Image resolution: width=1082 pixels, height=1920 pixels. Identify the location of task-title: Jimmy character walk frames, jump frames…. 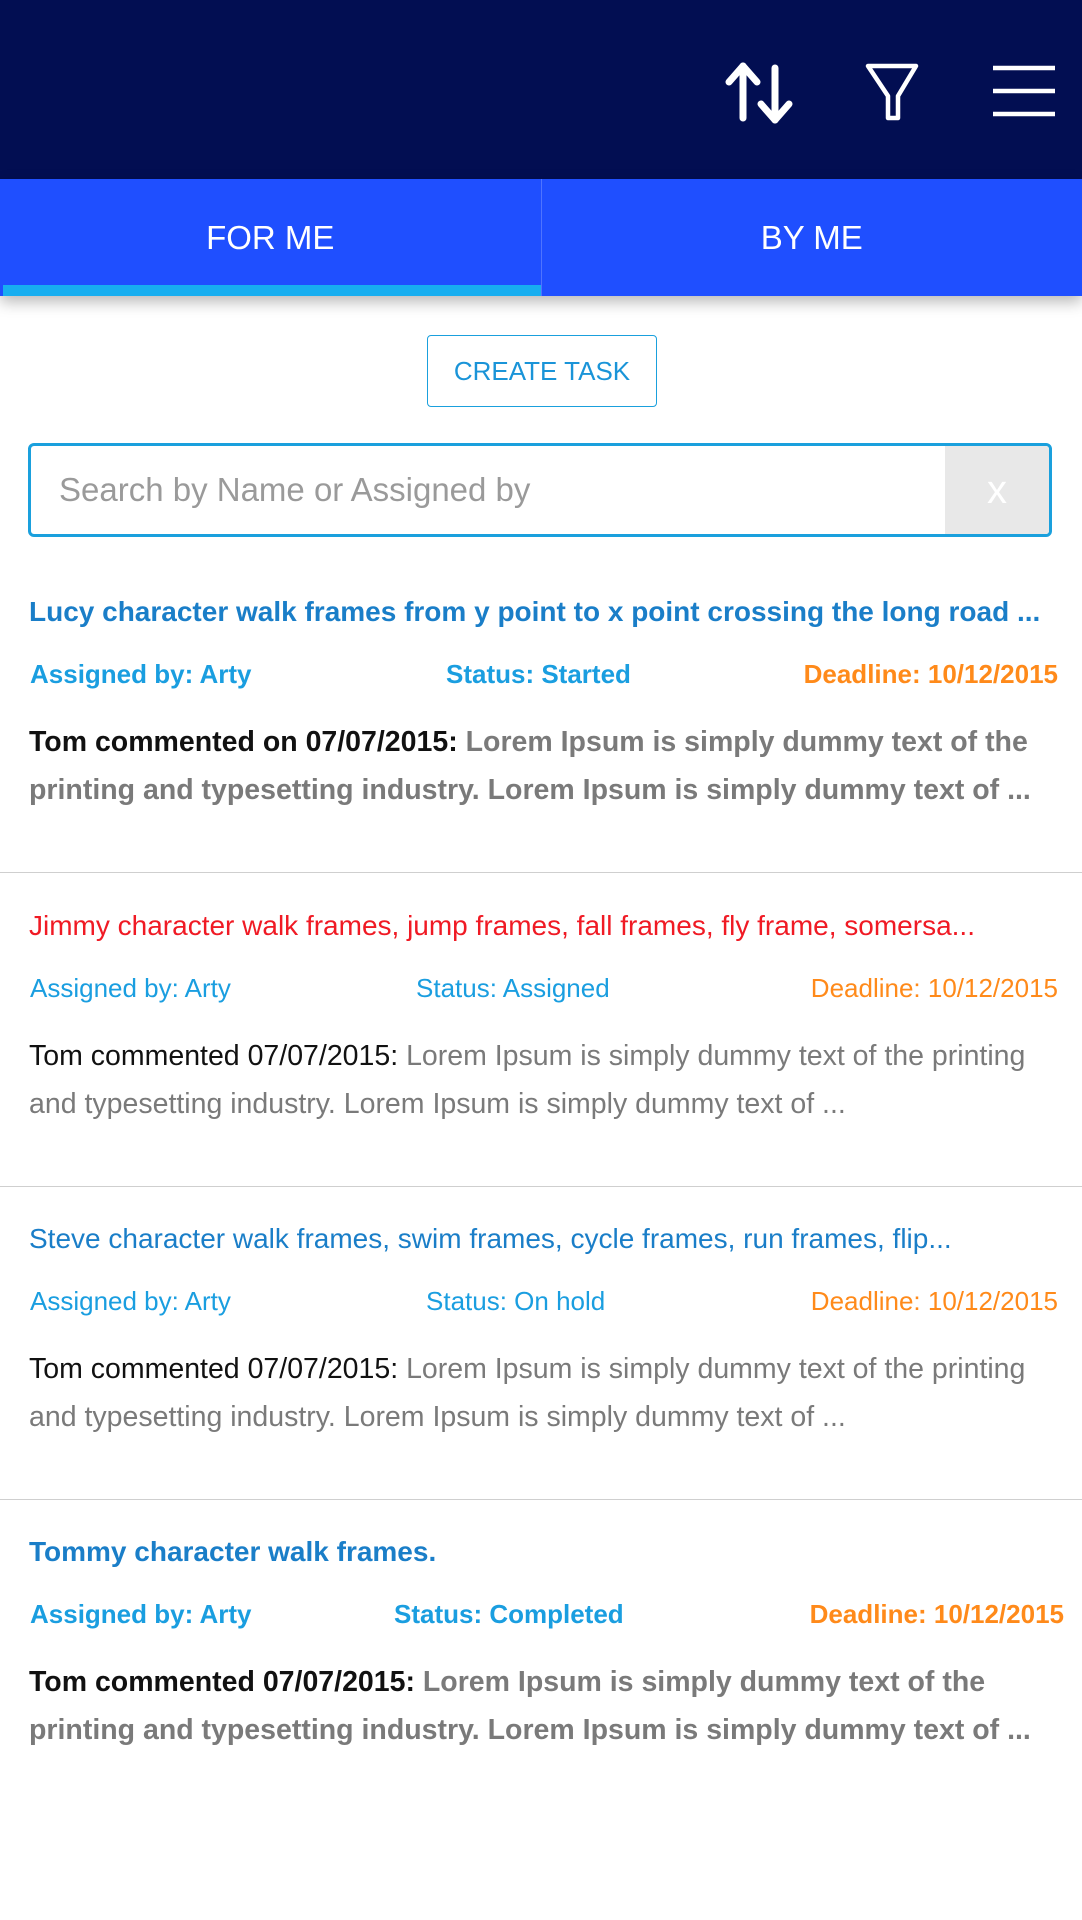
(549, 926).